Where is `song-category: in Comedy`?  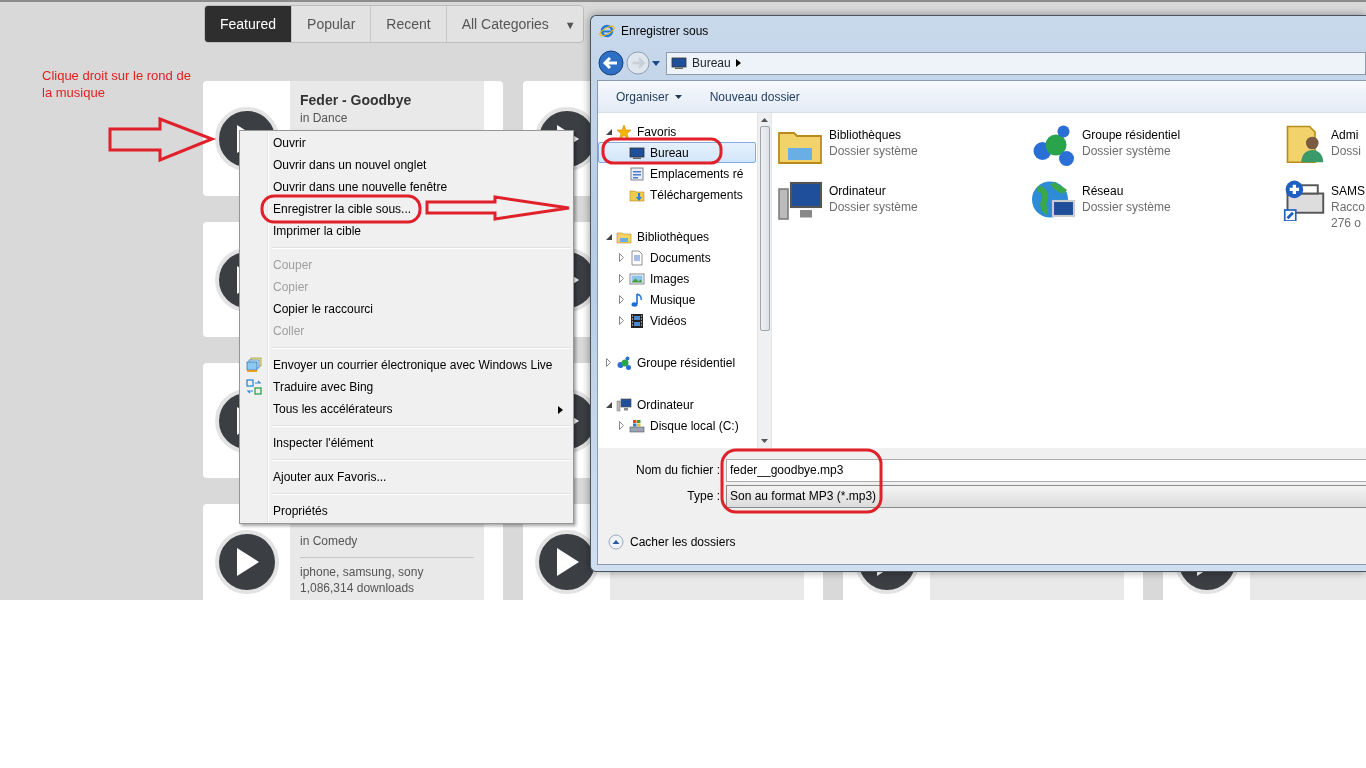
song-category: in Comedy is located at coordinates (329, 541).